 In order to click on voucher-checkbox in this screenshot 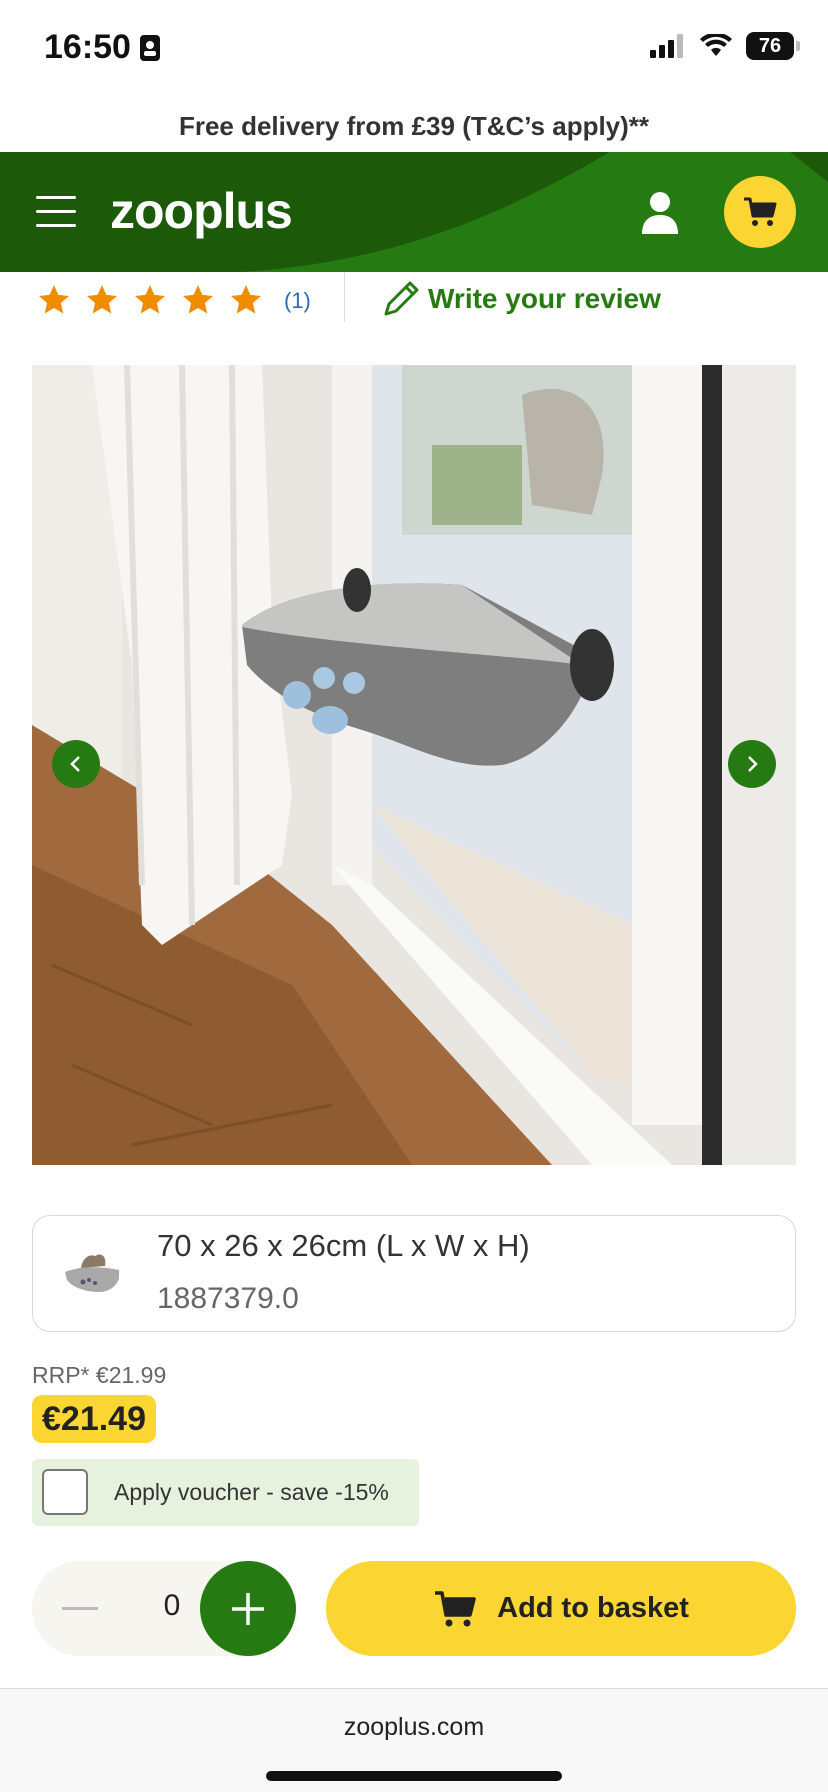, I will do `click(65, 1492)`.